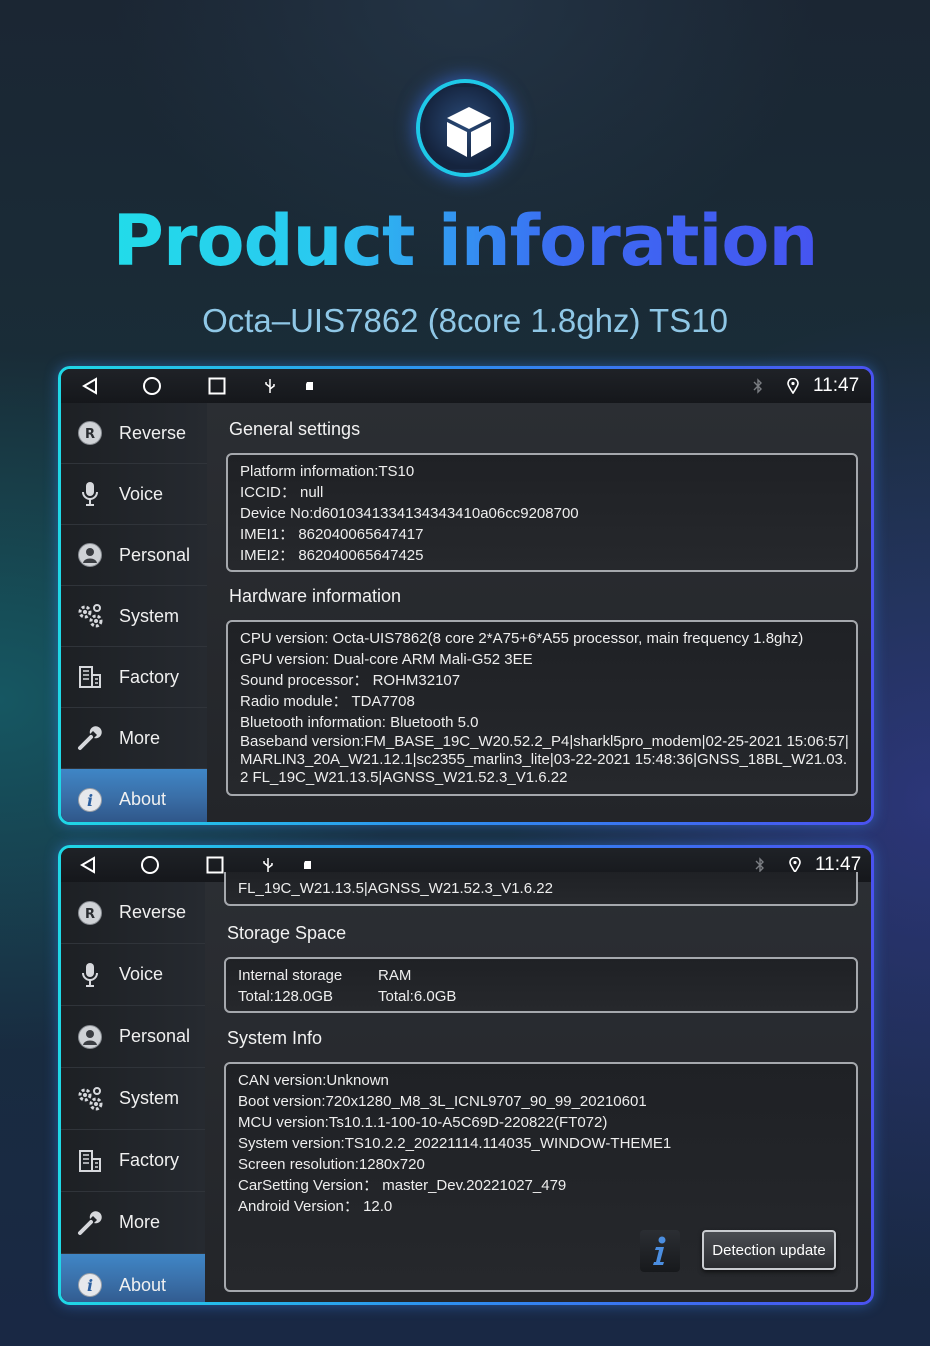 The image size is (930, 1346). I want to click on section-title-storage: Storage Space, so click(287, 933).